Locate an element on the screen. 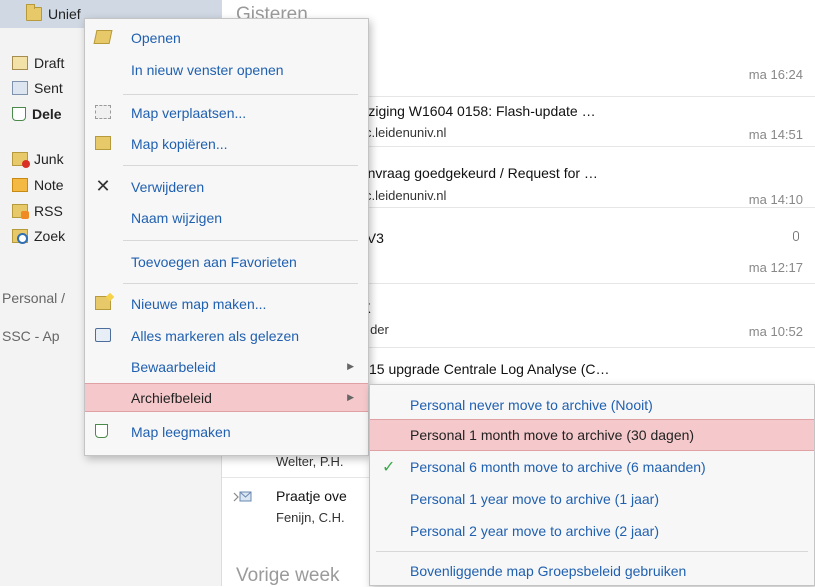 This screenshot has height=587, width=815. message-time: ma 16:24 is located at coordinates (775, 74).